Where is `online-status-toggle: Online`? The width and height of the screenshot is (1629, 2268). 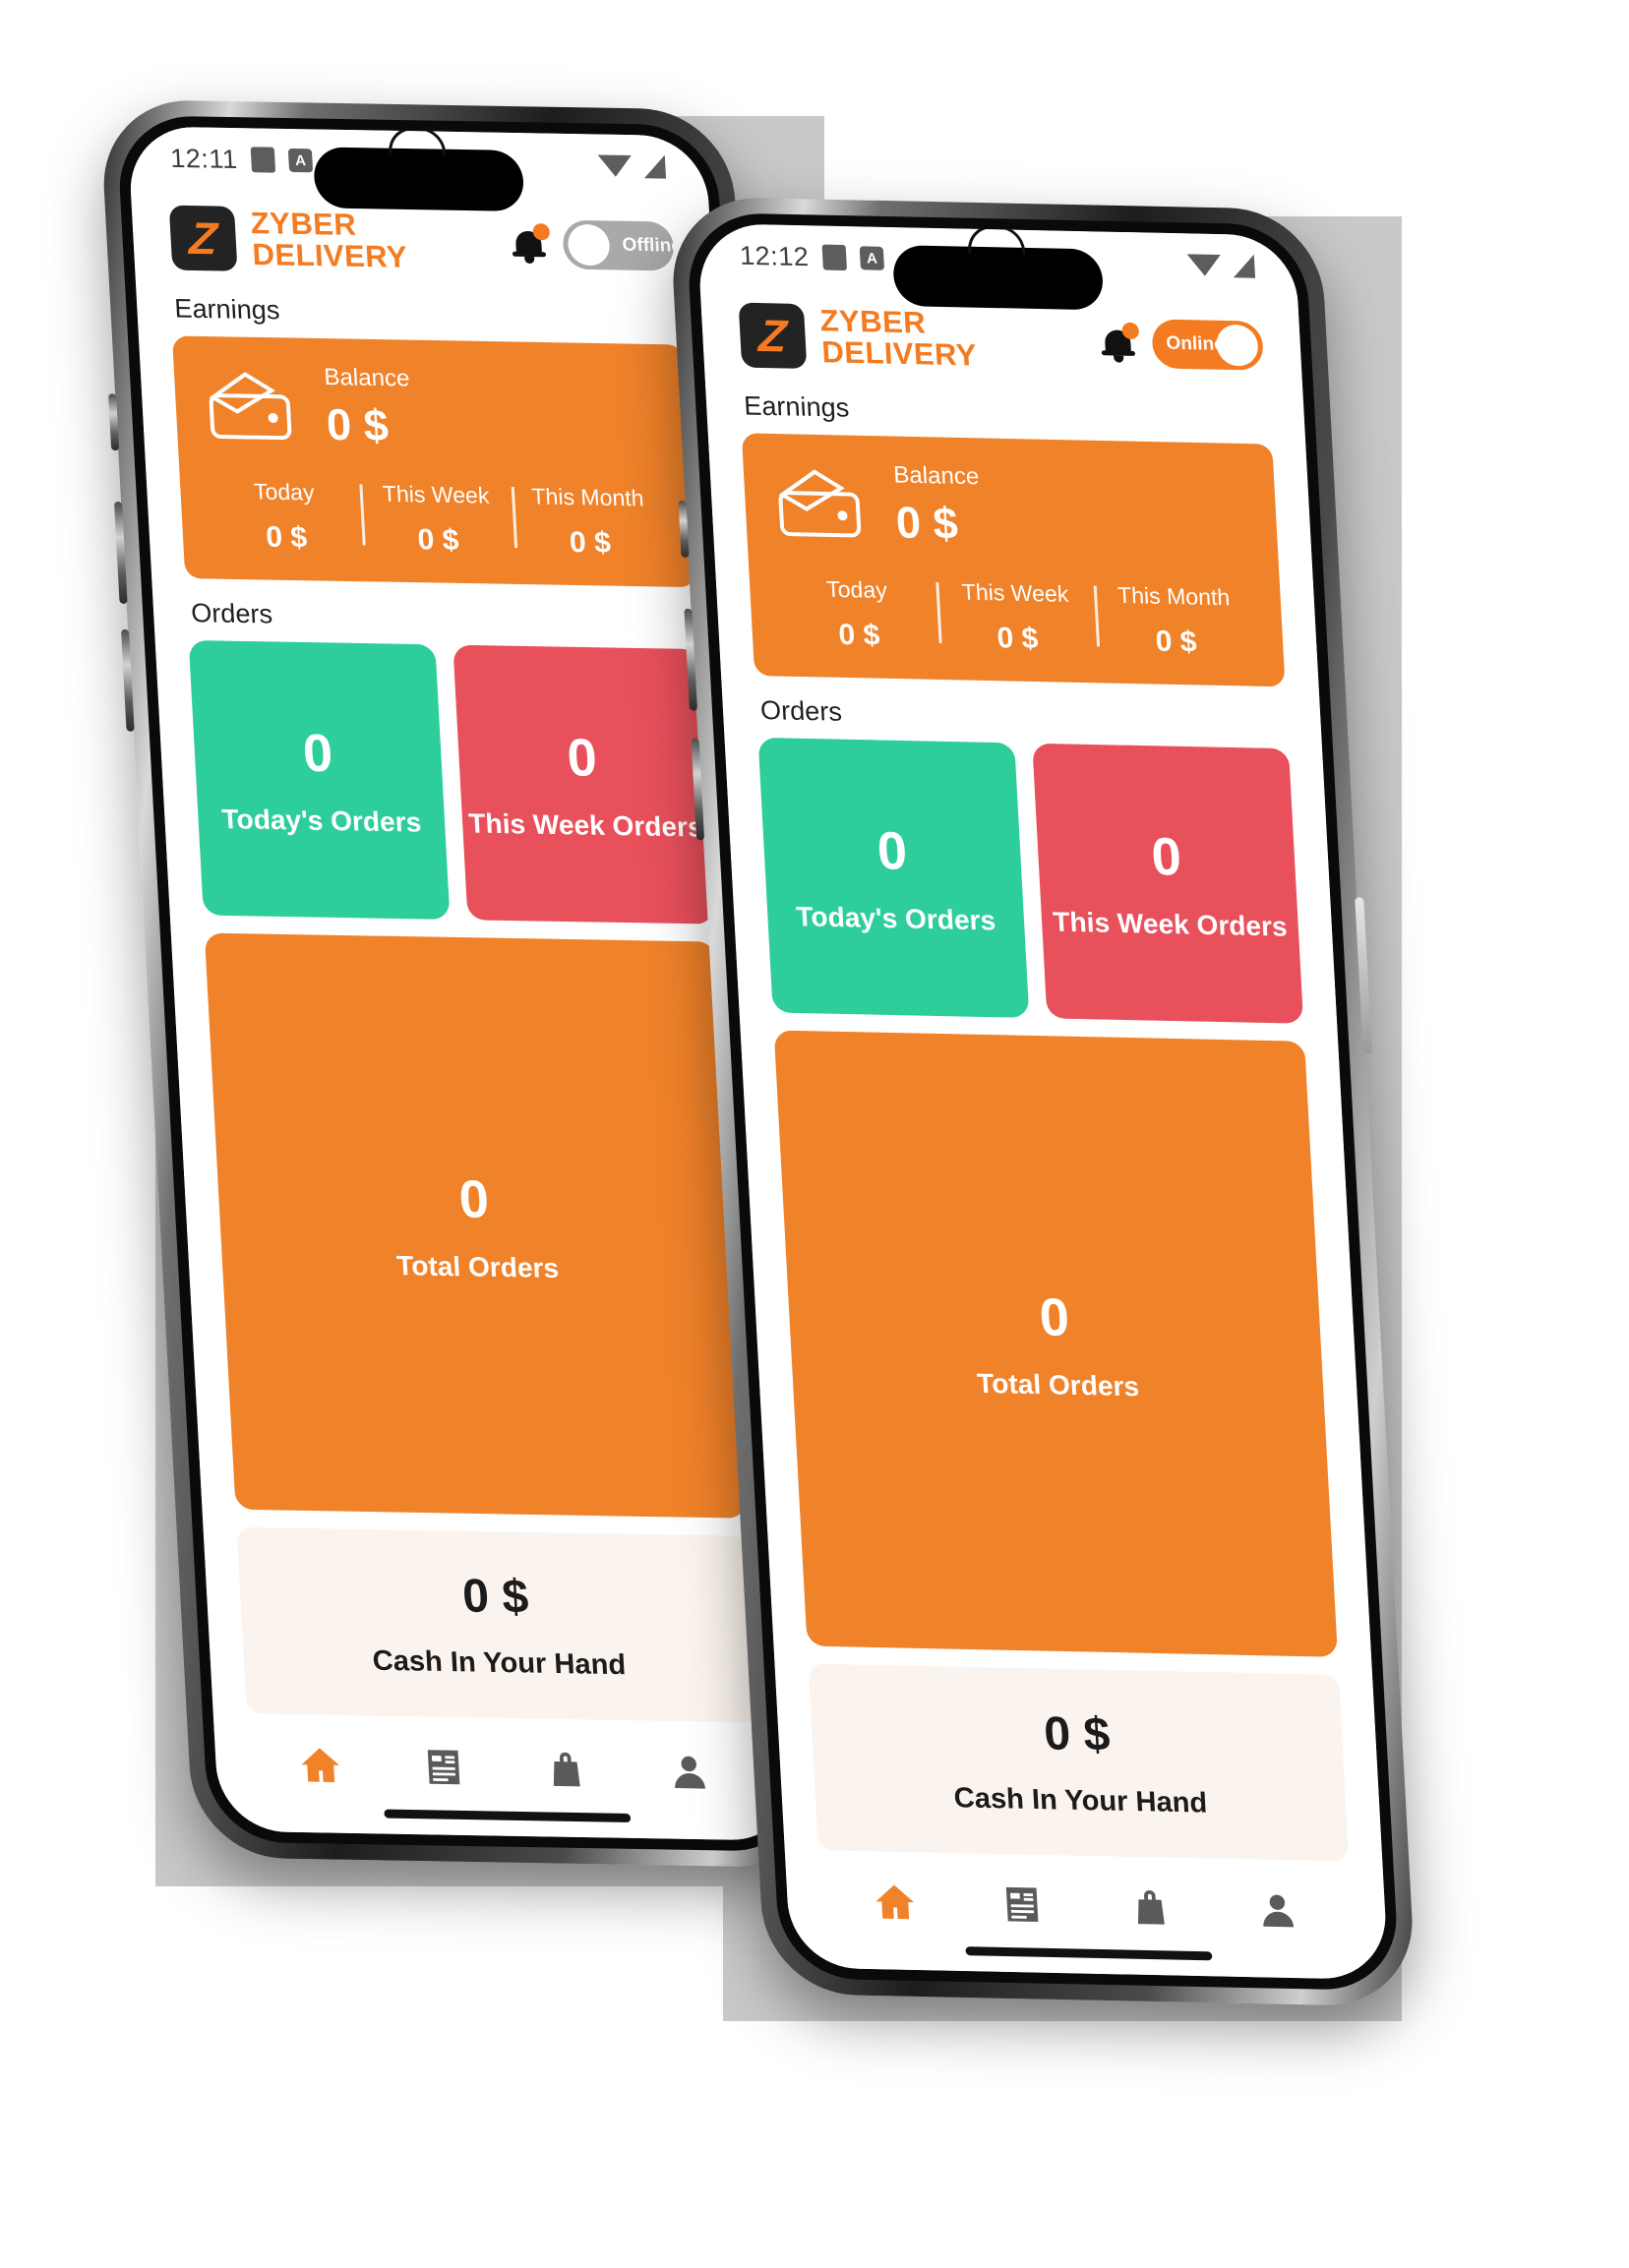 online-status-toggle: Online is located at coordinates (1208, 345).